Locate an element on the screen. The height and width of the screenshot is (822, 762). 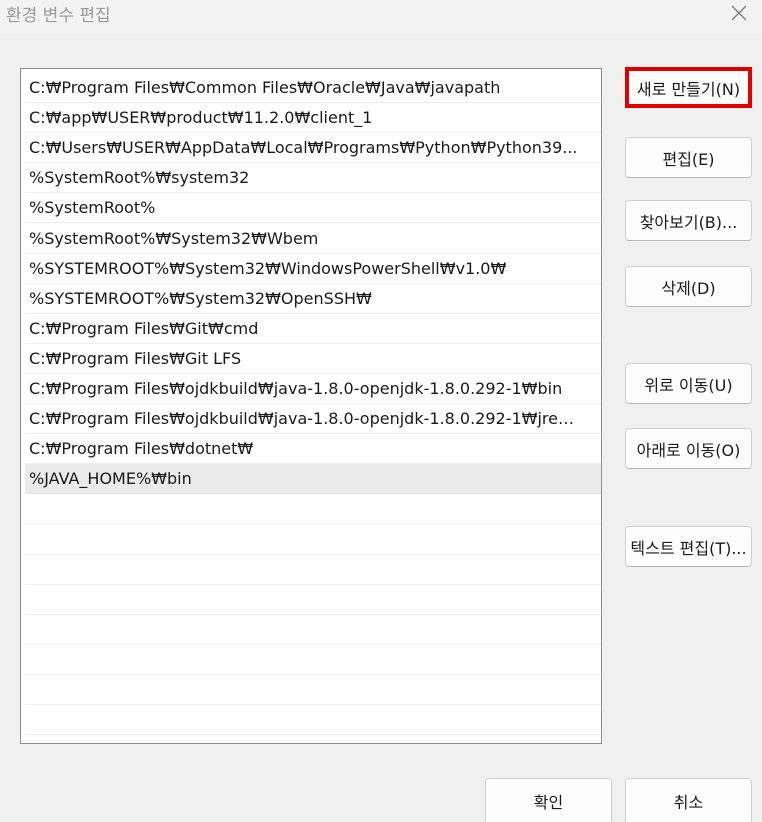
list-item-text: %SystemRoot% is located at coordinates (92, 208).